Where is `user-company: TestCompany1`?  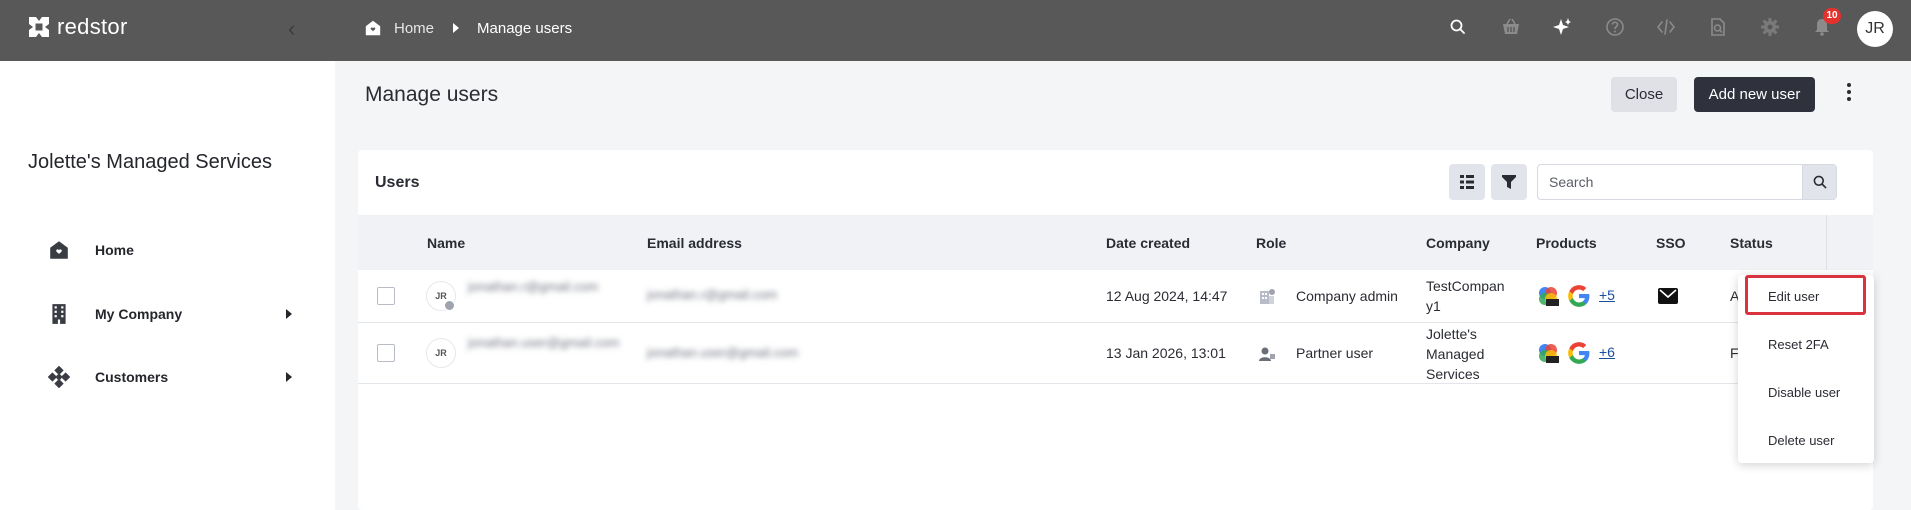
user-company: TestCompany1 is located at coordinates (1465, 296).